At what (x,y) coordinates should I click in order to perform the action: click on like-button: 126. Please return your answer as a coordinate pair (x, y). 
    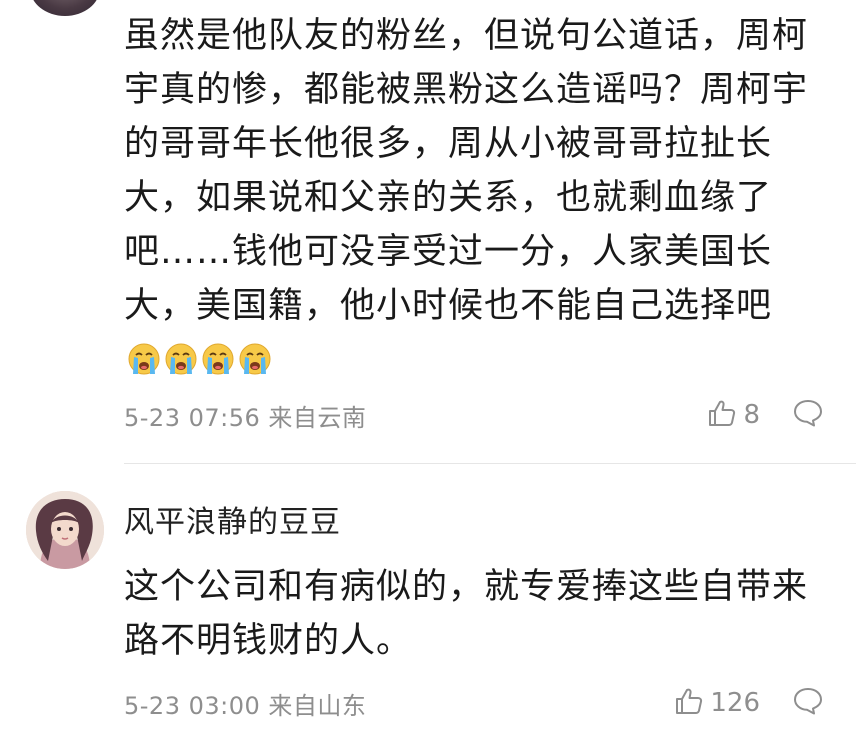
    Looking at the image, I should click on (717, 703).